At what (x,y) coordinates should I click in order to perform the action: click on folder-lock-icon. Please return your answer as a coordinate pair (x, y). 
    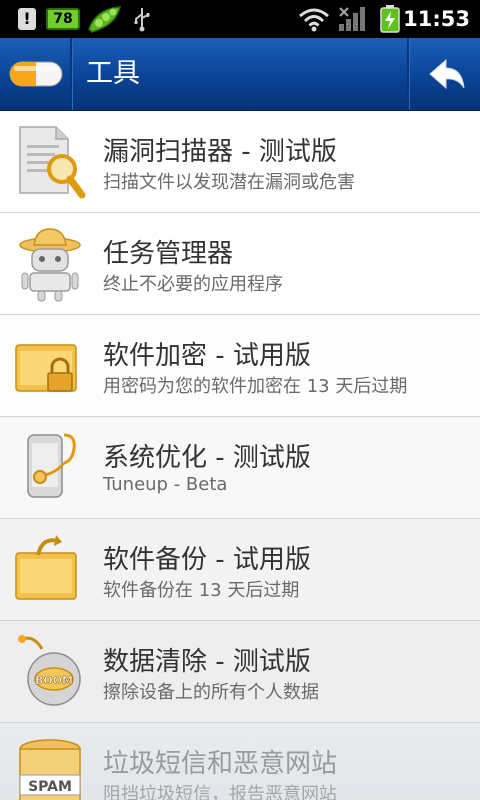
    Looking at the image, I should click on (46, 368).